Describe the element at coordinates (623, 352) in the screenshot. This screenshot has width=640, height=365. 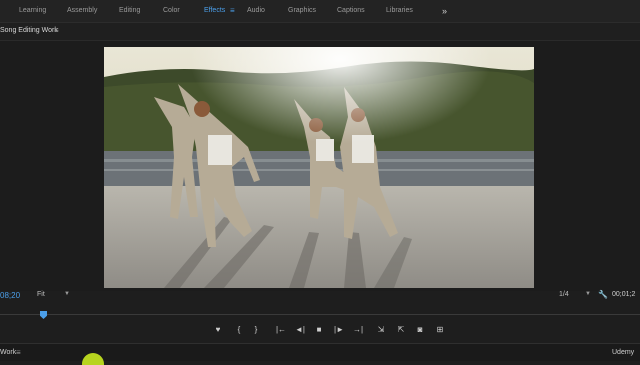
I see `watermark: Udemy` at that location.